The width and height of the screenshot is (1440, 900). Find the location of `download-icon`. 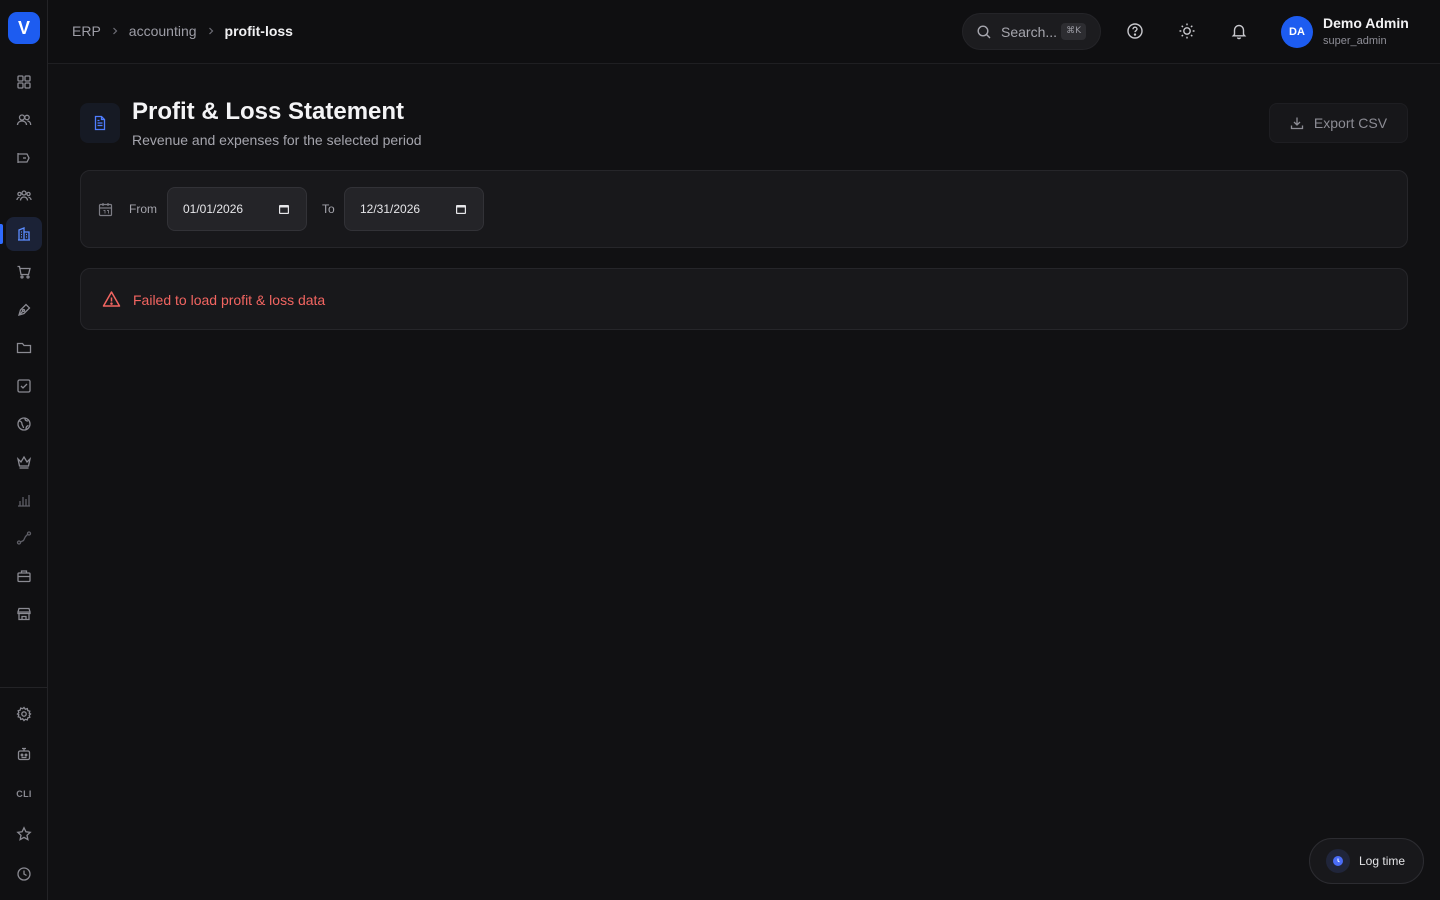

download-icon is located at coordinates (1297, 123).